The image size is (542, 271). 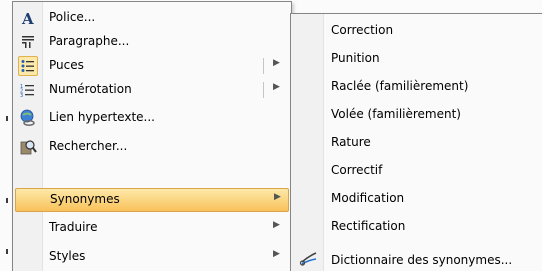 I want to click on synonym-label: Raclée (familièrement), so click(x=400, y=86).